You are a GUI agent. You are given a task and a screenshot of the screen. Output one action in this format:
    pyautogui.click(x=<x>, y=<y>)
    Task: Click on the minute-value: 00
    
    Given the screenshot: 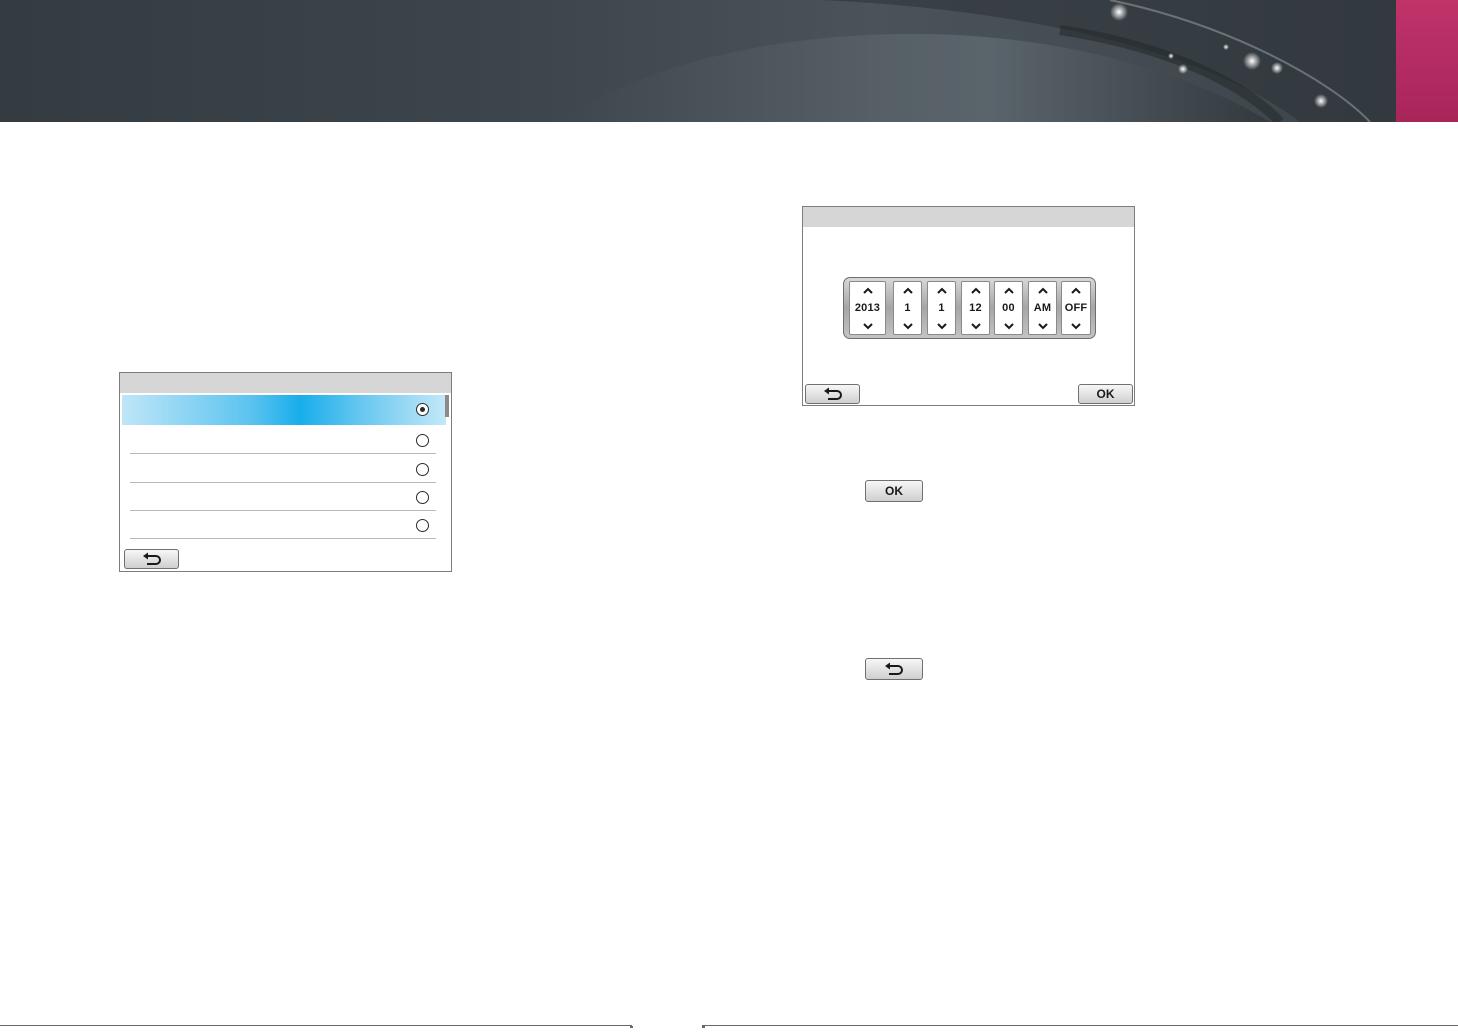 What is the action you would take?
    pyautogui.click(x=1008, y=308)
    